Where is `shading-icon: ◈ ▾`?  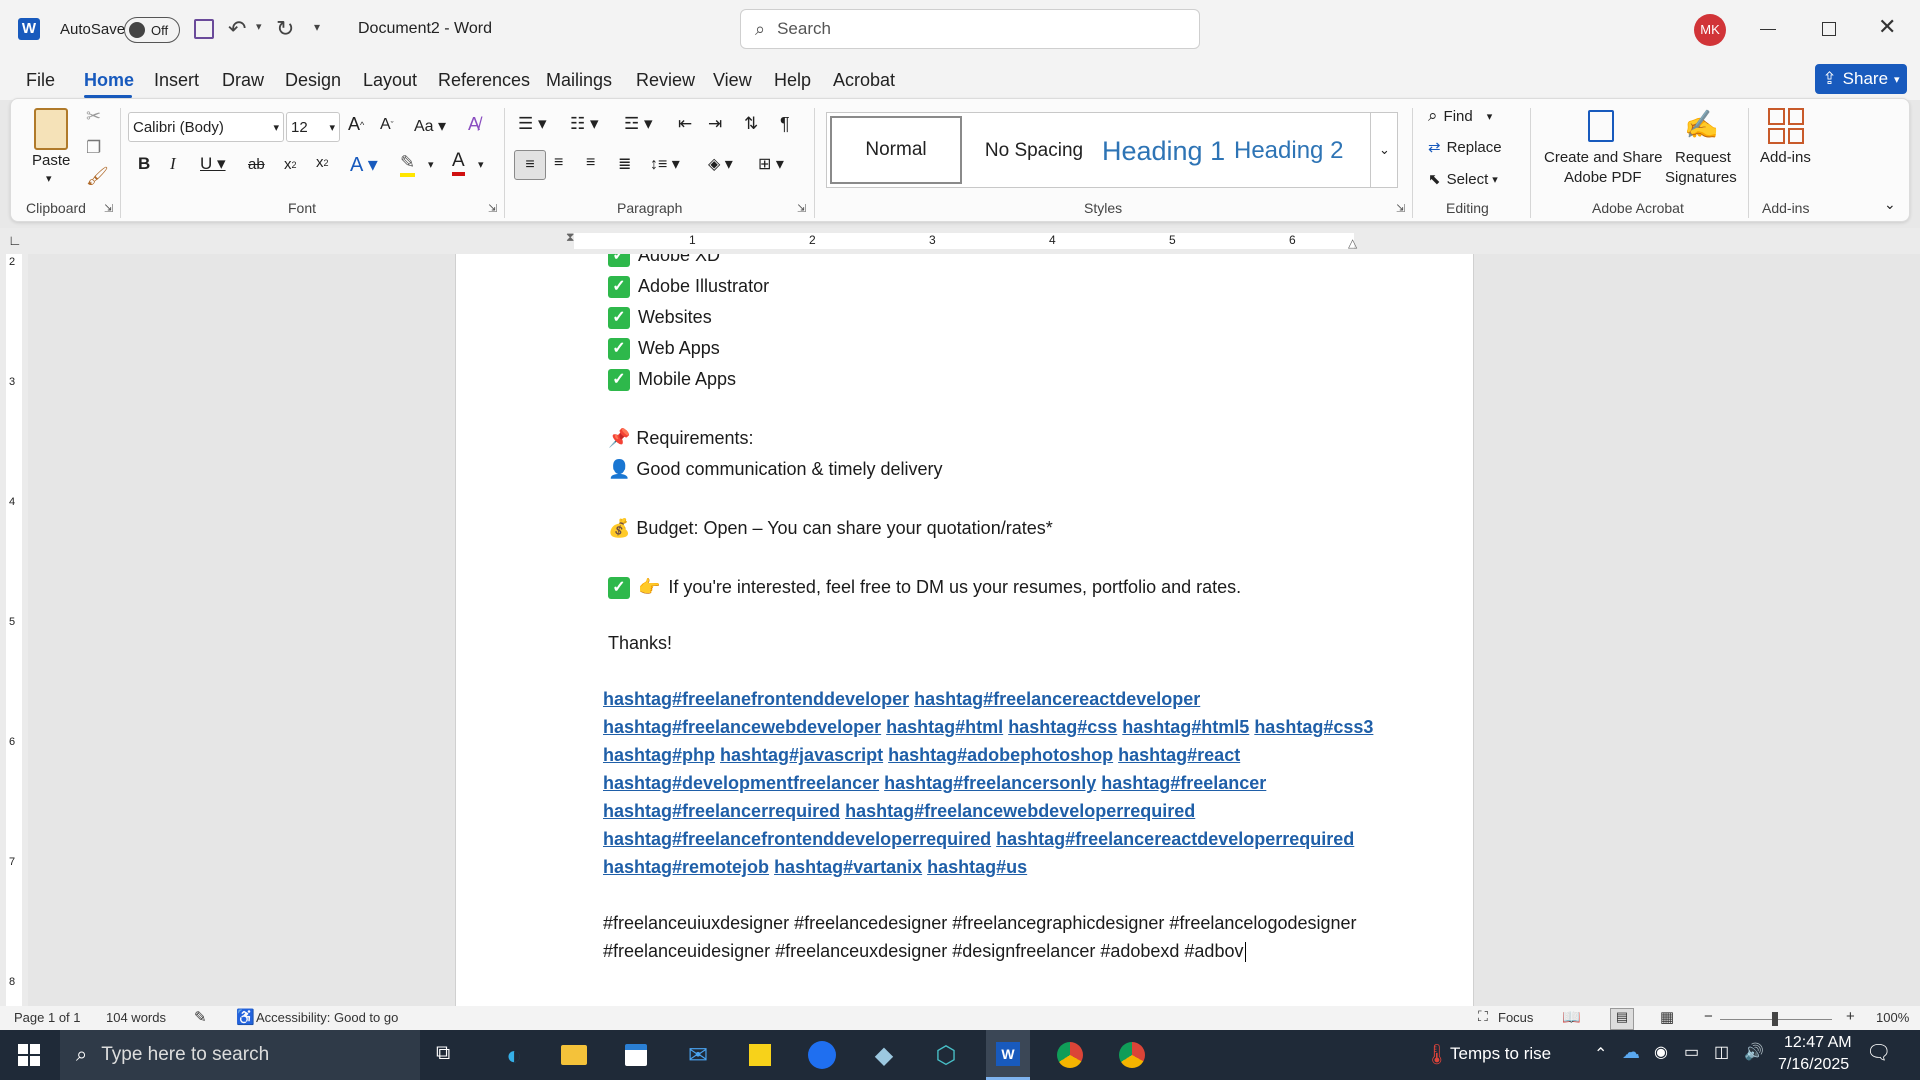
shading-icon: ◈ ▾ is located at coordinates (720, 164).